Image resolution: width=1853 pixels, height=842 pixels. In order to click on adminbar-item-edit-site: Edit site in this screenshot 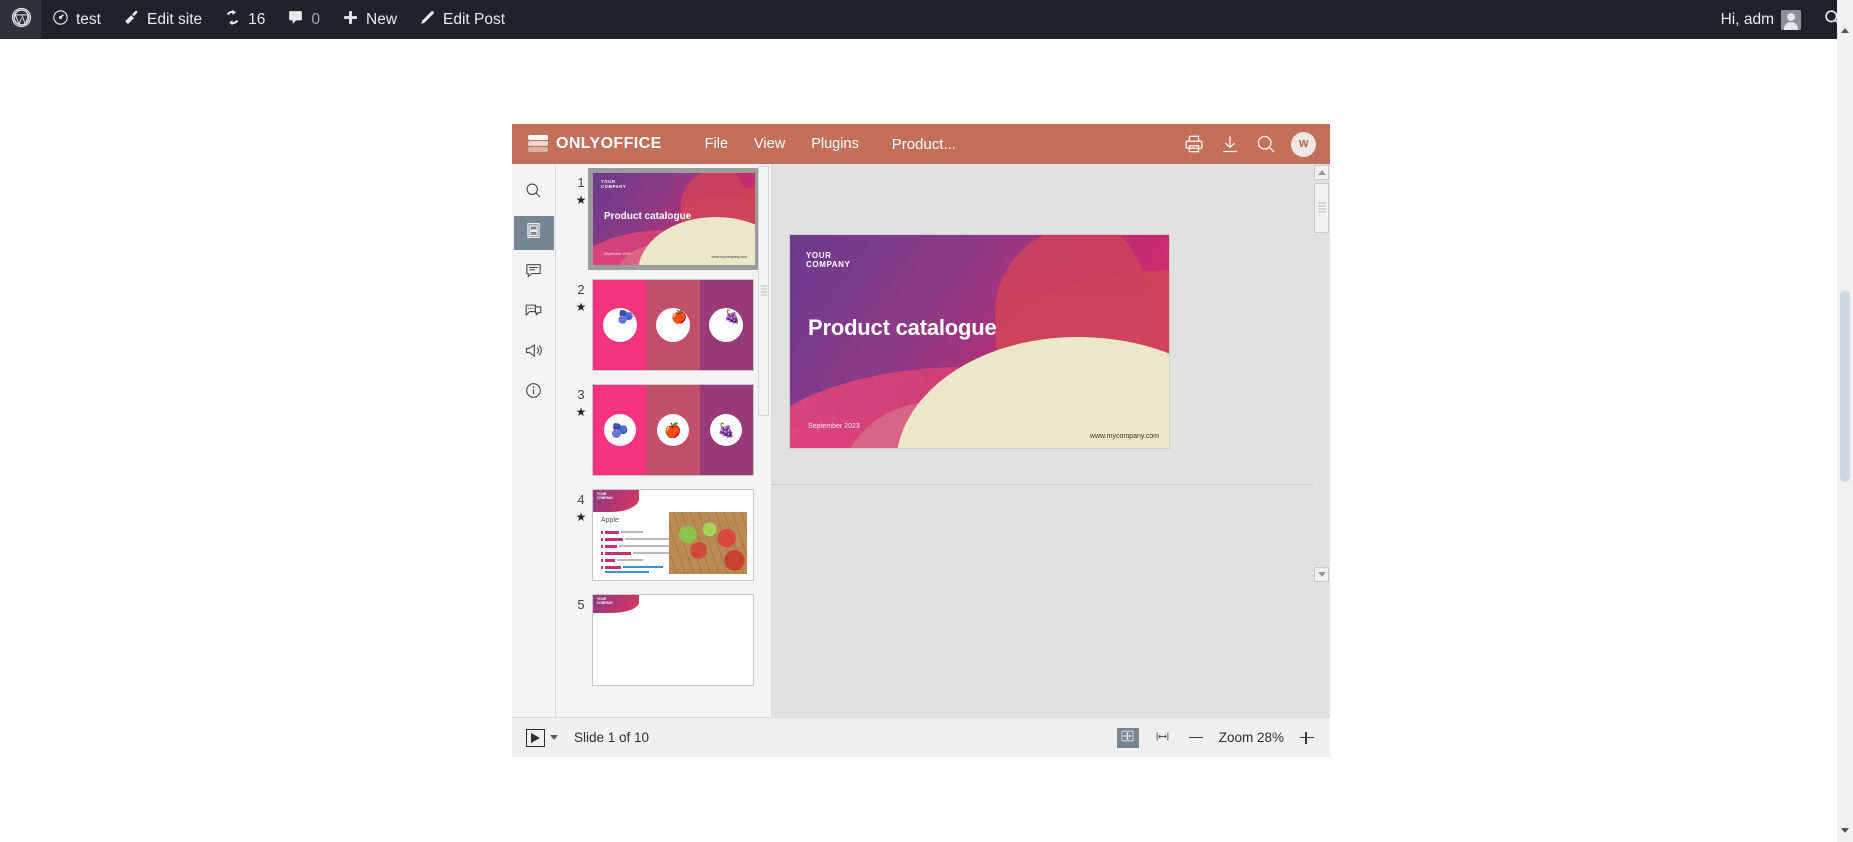, I will do `click(162, 19)`.